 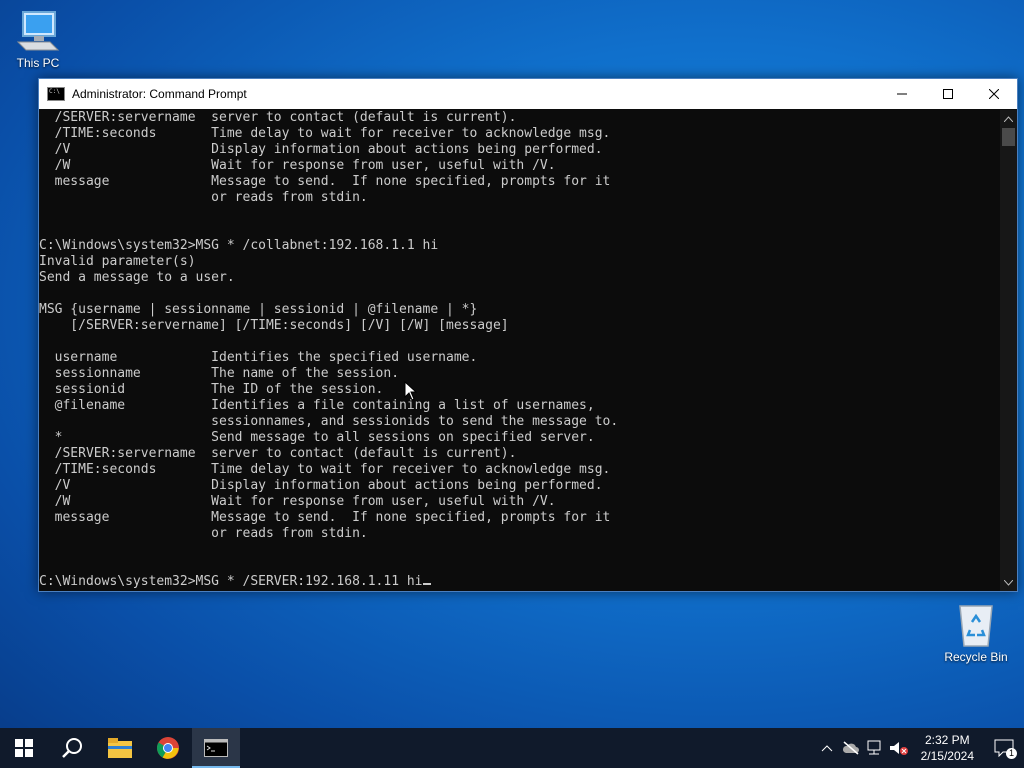 What do you see at coordinates (947, 756) in the screenshot?
I see `clock-date: 2/15/2024` at bounding box center [947, 756].